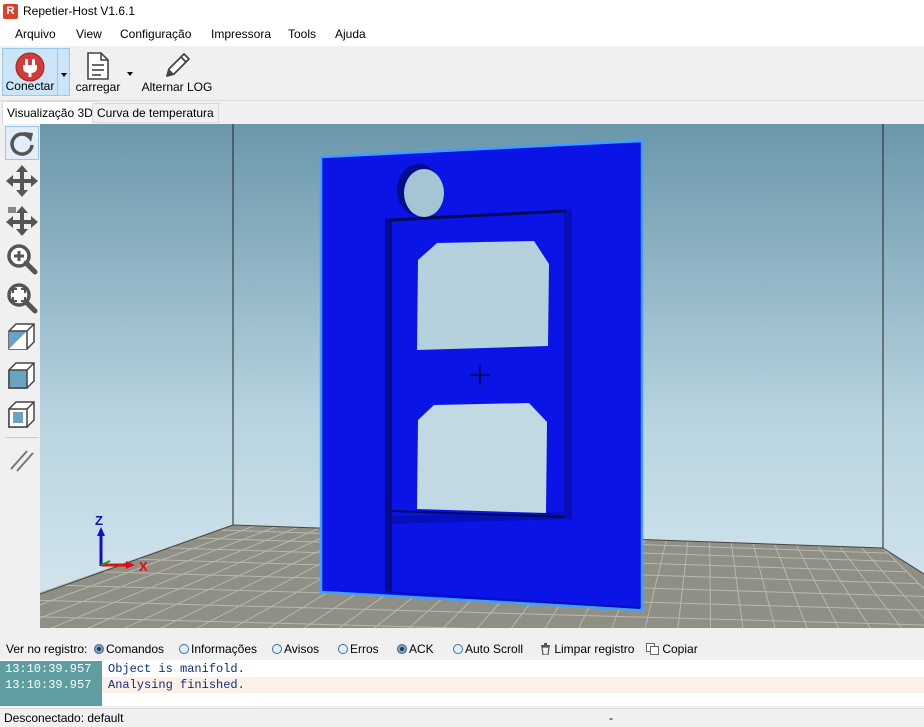 This screenshot has width=924, height=727. I want to click on toolbar: Conectar carregar Alternar LOG, so click(462, 73).